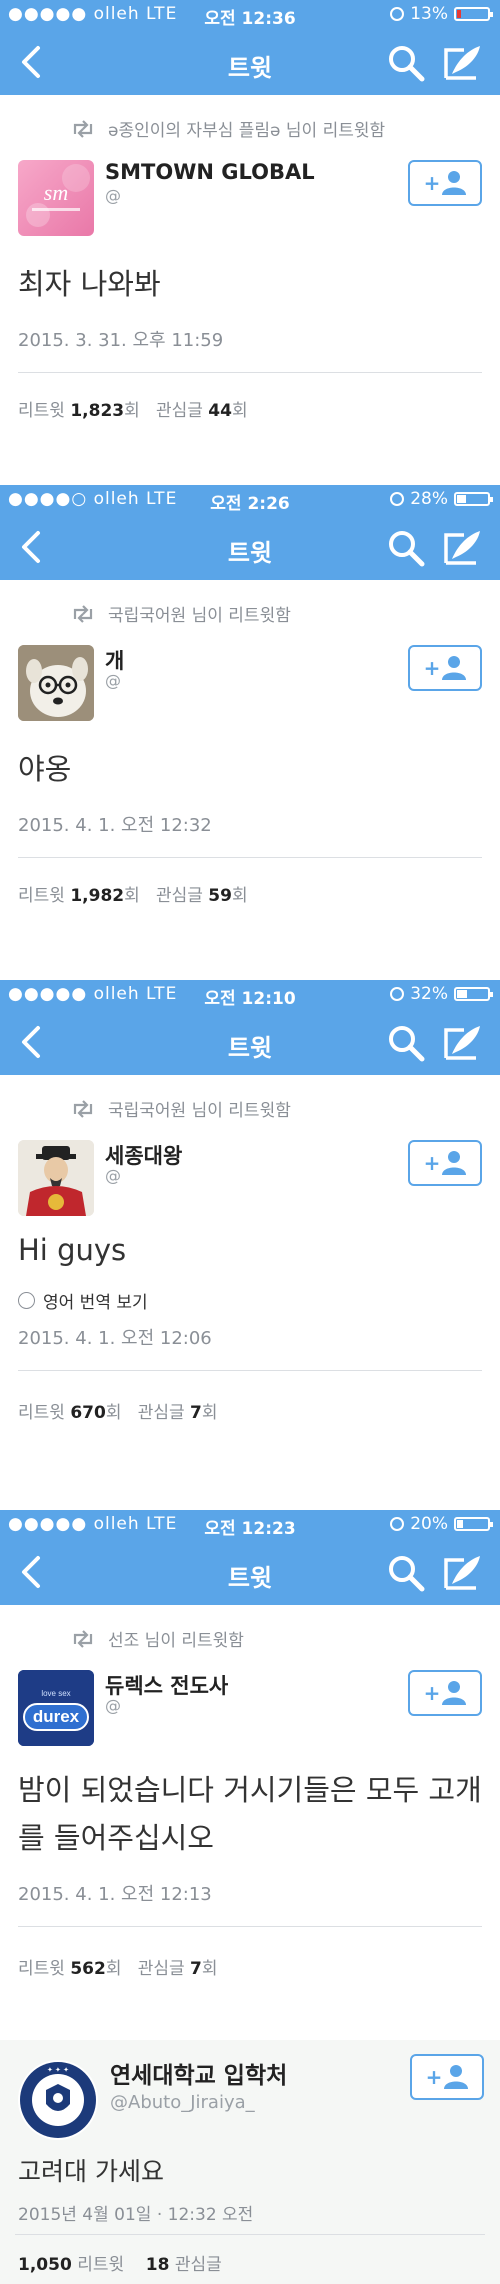 The width and height of the screenshot is (500, 2284). What do you see at coordinates (45, 769) in the screenshot?
I see `tweet-text: 야옹` at bounding box center [45, 769].